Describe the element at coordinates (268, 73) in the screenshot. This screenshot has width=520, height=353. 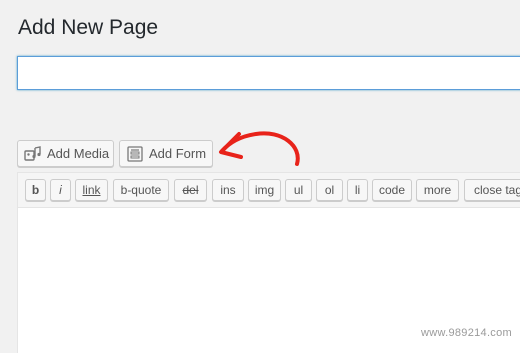
I see `title-input` at that location.